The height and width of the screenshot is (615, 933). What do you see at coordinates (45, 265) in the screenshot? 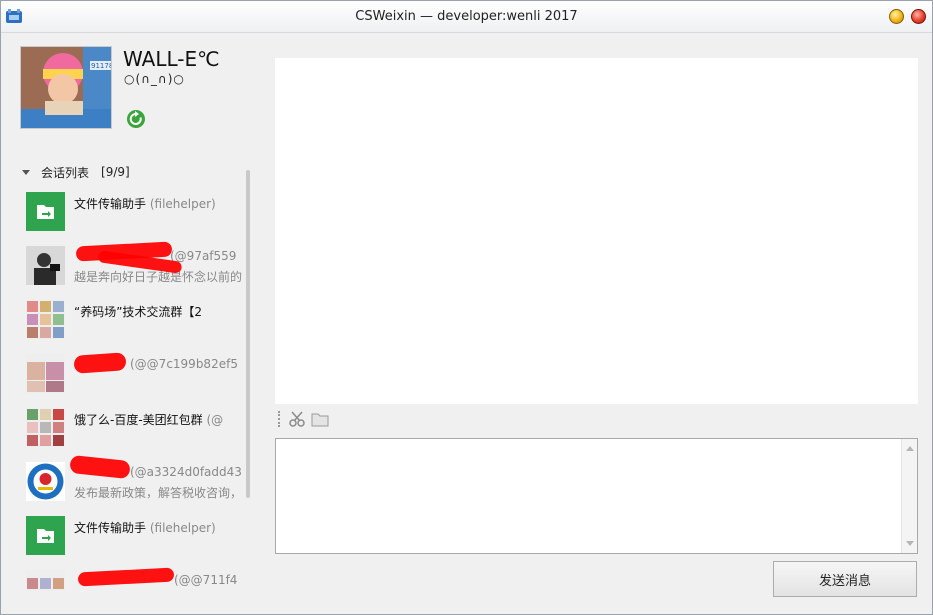
I see `contact-avatar` at bounding box center [45, 265].